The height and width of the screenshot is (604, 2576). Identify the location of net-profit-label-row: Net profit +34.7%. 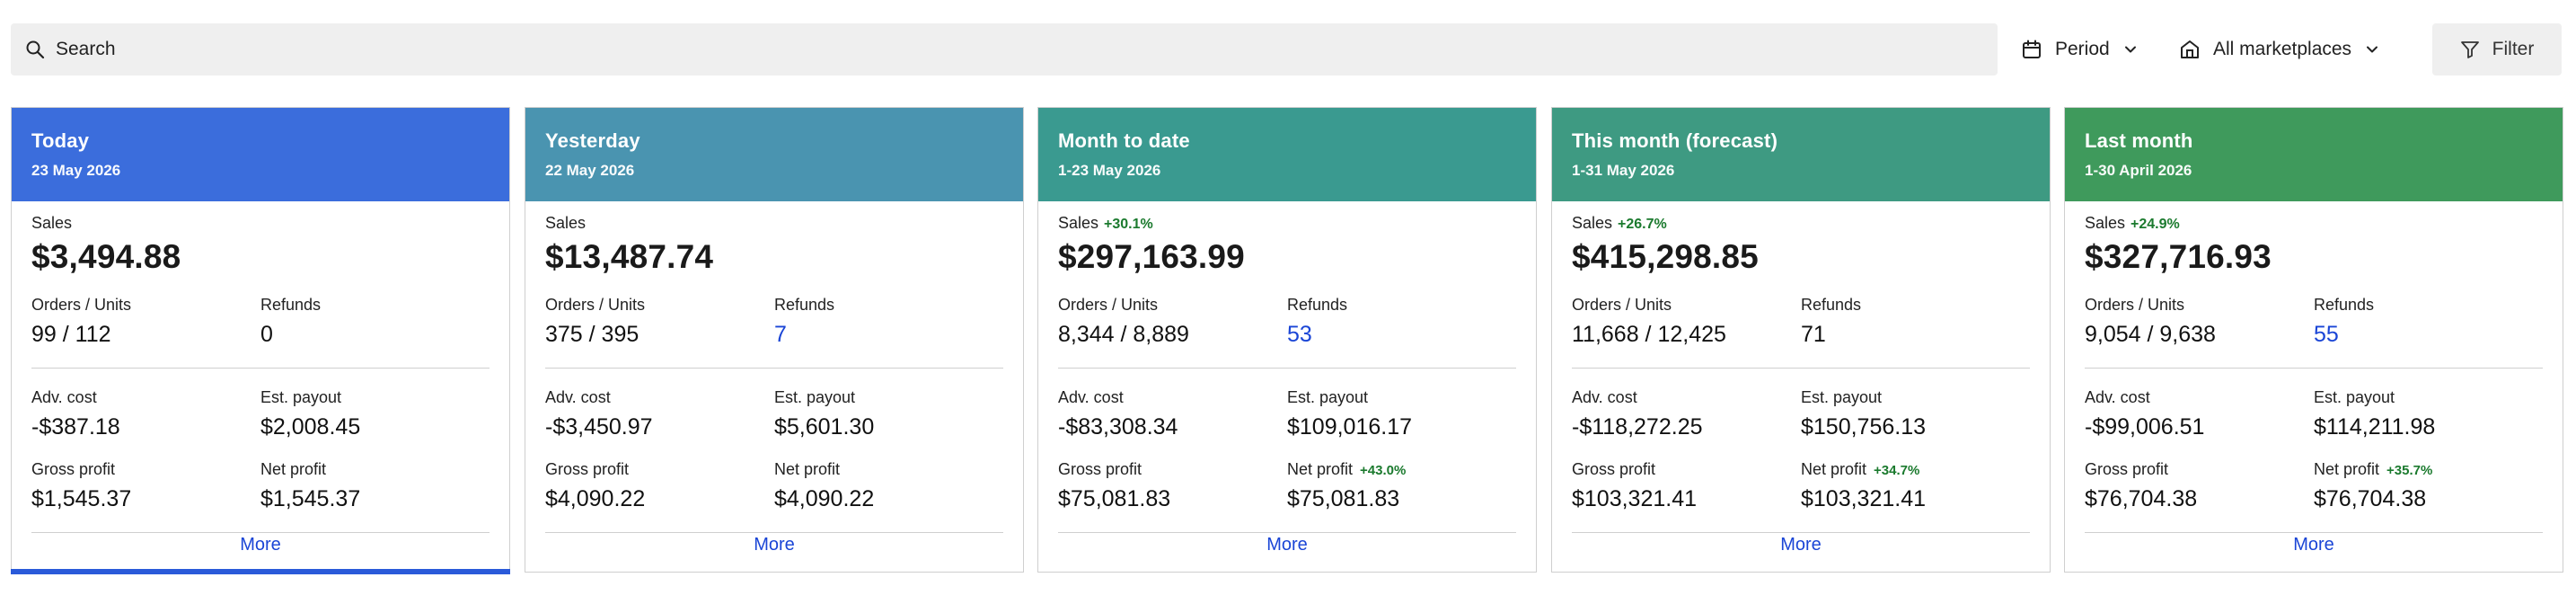
(1915, 469).